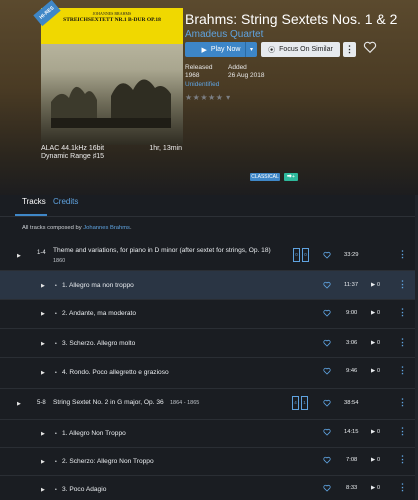 The width and height of the screenshot is (418, 500). I want to click on focus-on-similar-button: ⦿ Focus On Similar, so click(300, 49).